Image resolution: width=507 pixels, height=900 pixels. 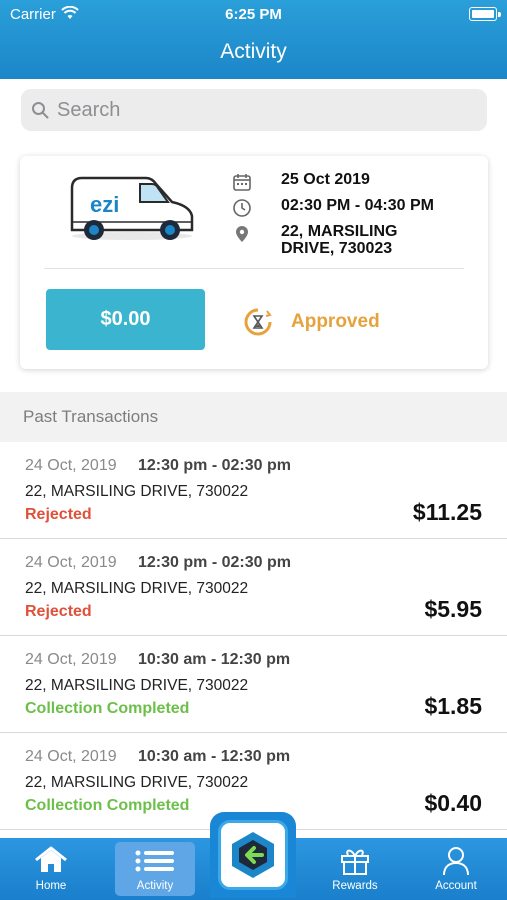 What do you see at coordinates (456, 861) in the screenshot?
I see `user-icon` at bounding box center [456, 861].